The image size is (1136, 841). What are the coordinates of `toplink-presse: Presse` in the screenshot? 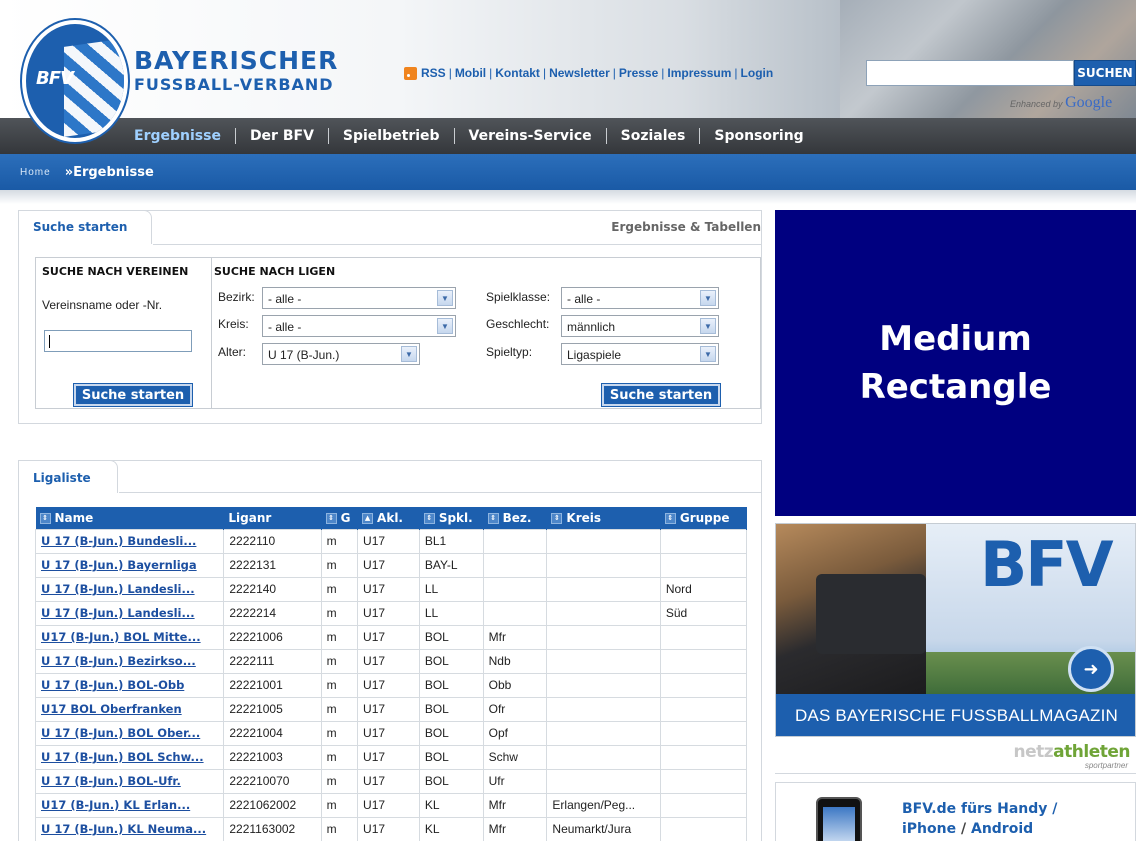 It's located at (638, 73).